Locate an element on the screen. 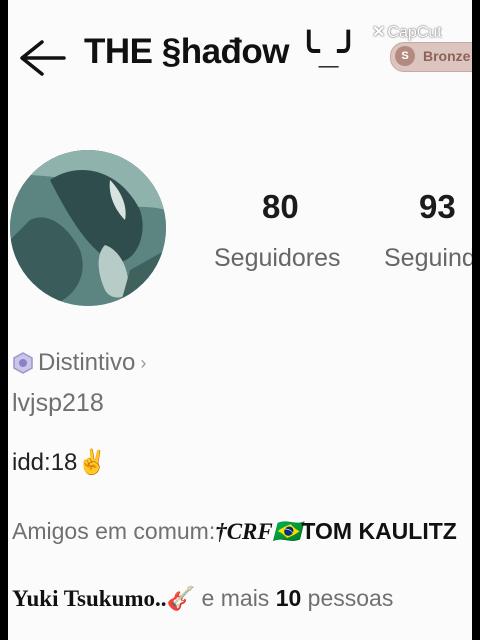 The height and width of the screenshot is (640, 480). bio-line-2: idd:18✌️ is located at coordinates (60, 462).